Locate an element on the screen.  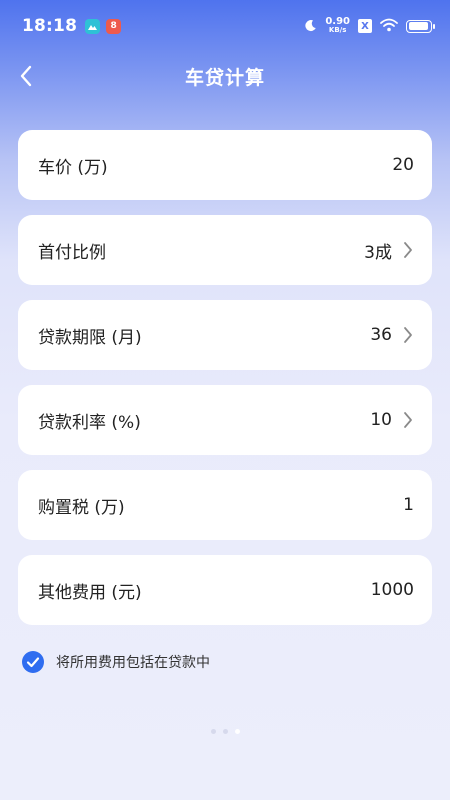
field-label: 贷款利率 (%) is located at coordinates (89, 422).